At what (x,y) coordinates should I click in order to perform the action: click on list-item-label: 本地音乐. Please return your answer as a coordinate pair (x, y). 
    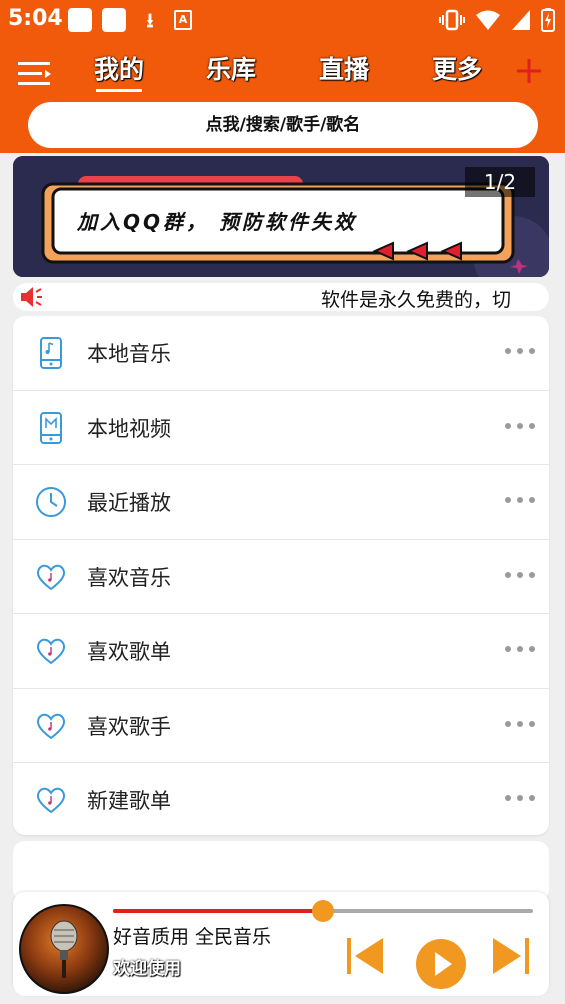
    Looking at the image, I should click on (129, 354).